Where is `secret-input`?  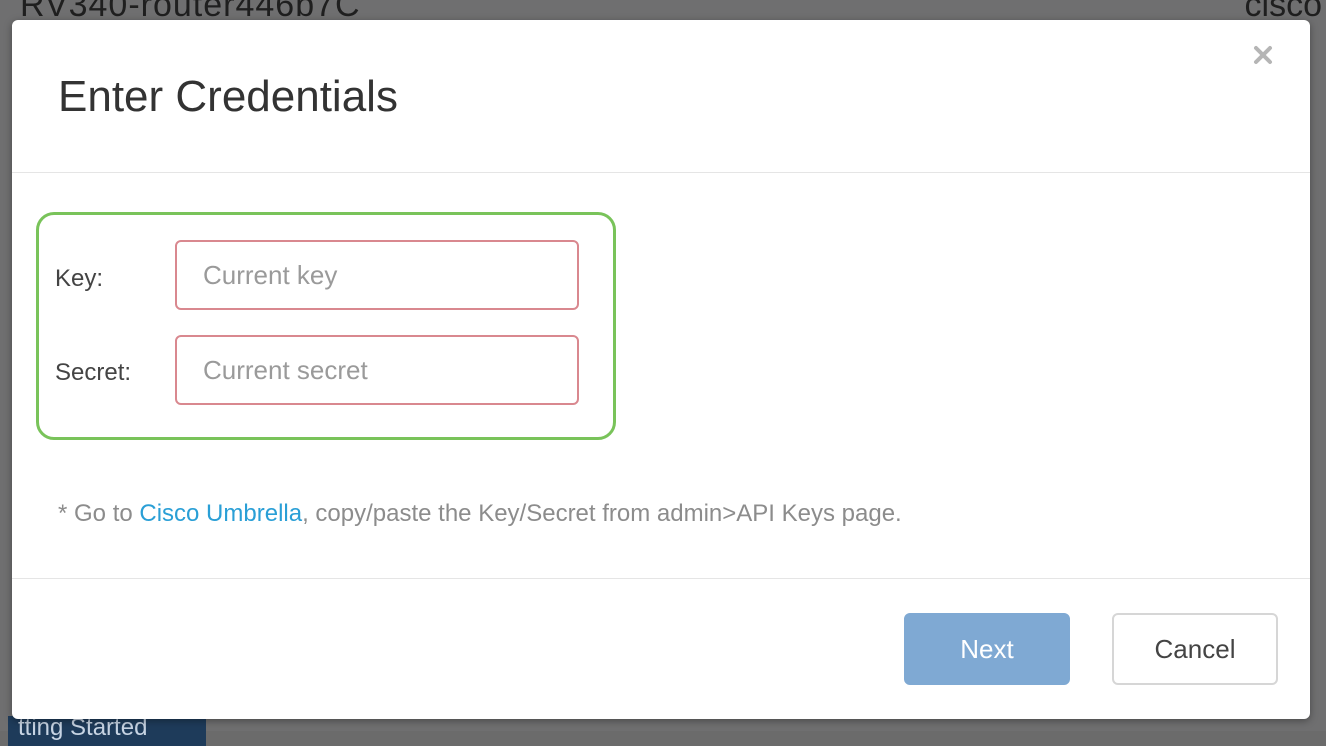
secret-input is located at coordinates (377, 370).